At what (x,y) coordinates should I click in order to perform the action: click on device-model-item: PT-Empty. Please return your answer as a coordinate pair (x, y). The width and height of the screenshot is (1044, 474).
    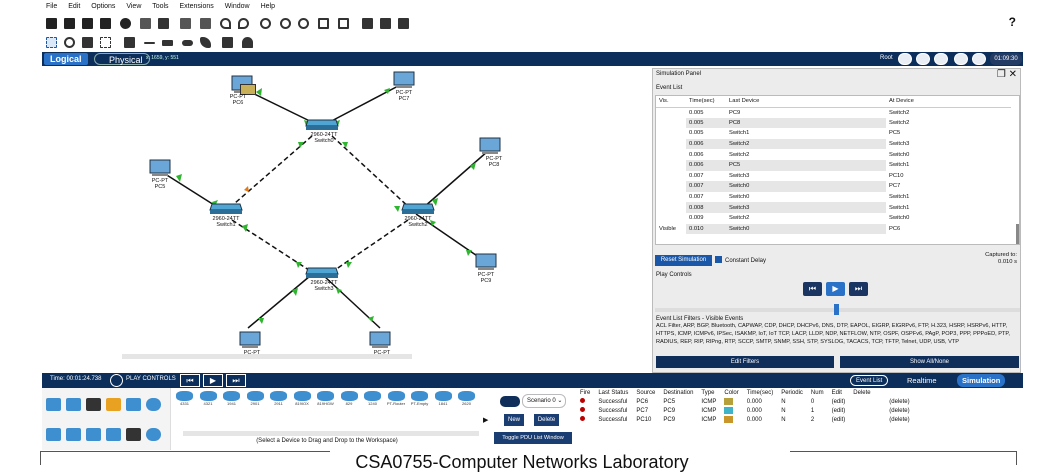
    Looking at the image, I should click on (419, 400).